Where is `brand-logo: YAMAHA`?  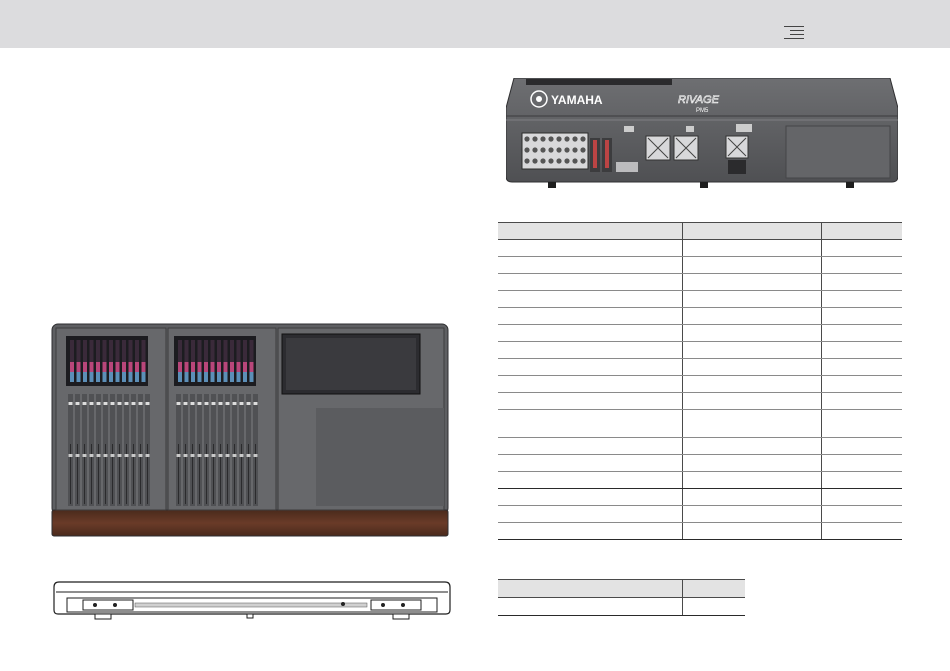 brand-logo: YAMAHA is located at coordinates (577, 100).